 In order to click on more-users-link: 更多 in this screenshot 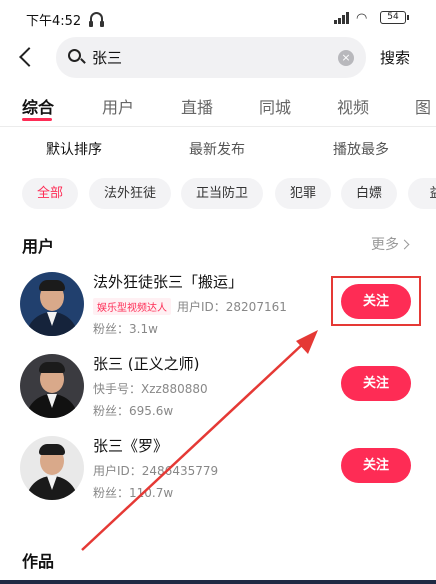, I will do `click(390, 244)`.